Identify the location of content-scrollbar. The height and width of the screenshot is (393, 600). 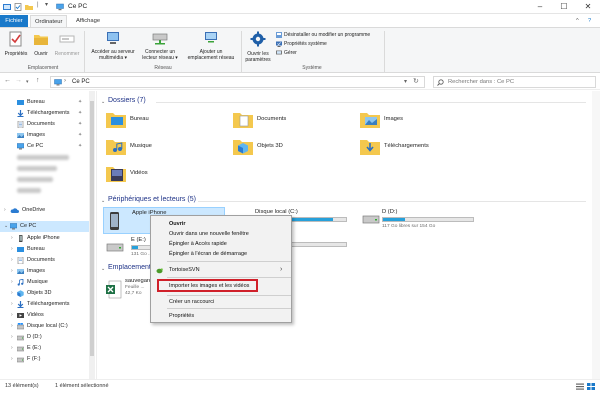
(596, 235).